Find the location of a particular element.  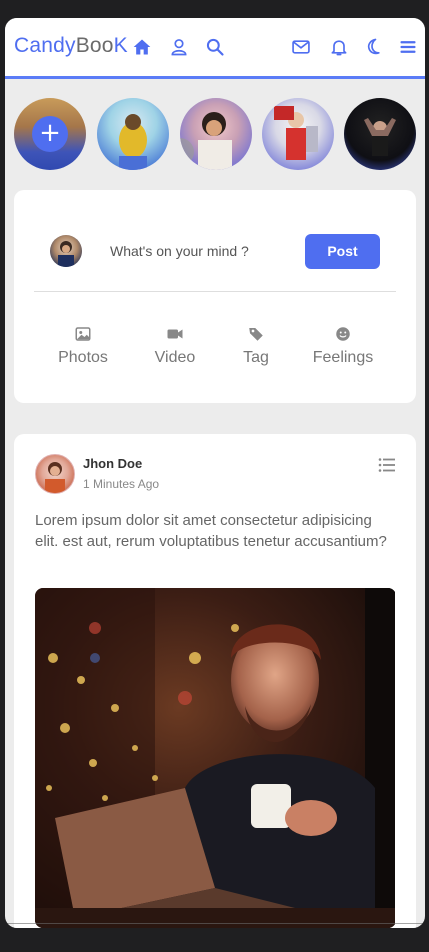

action-photos-label: Photos is located at coordinates (83, 357).